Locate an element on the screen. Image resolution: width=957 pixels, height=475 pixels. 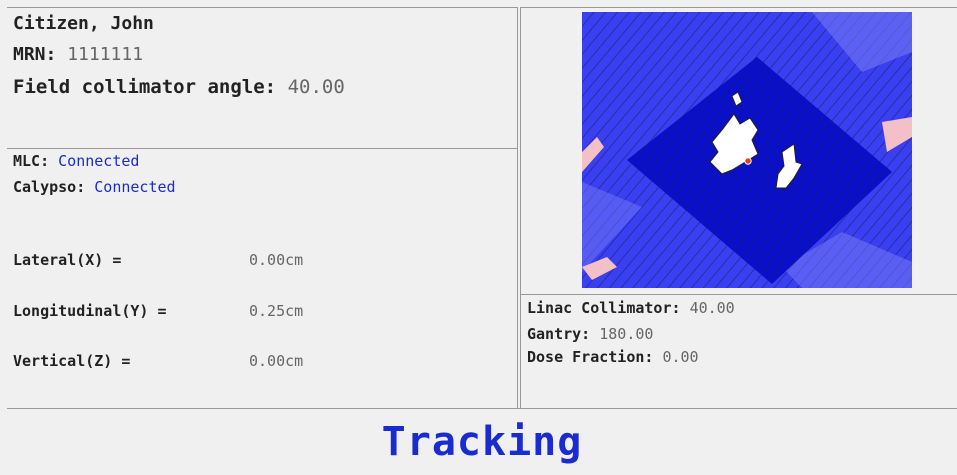
linac-collimator-row: Linac Collimator: 40.00 is located at coordinates (631, 308).